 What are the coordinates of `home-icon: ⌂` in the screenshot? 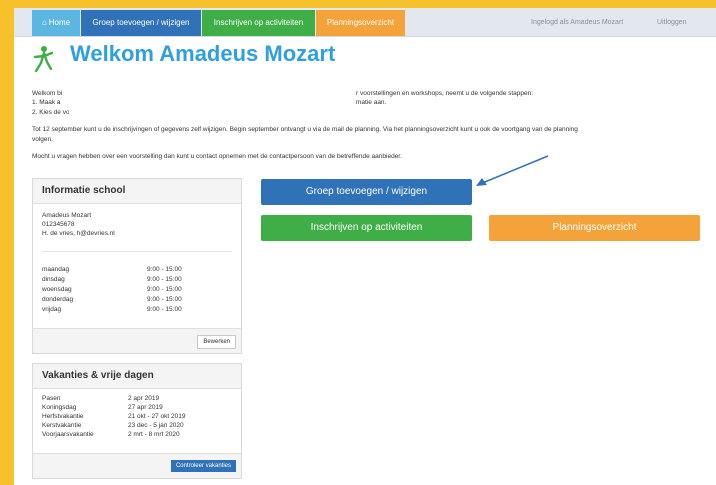 It's located at (44, 22).